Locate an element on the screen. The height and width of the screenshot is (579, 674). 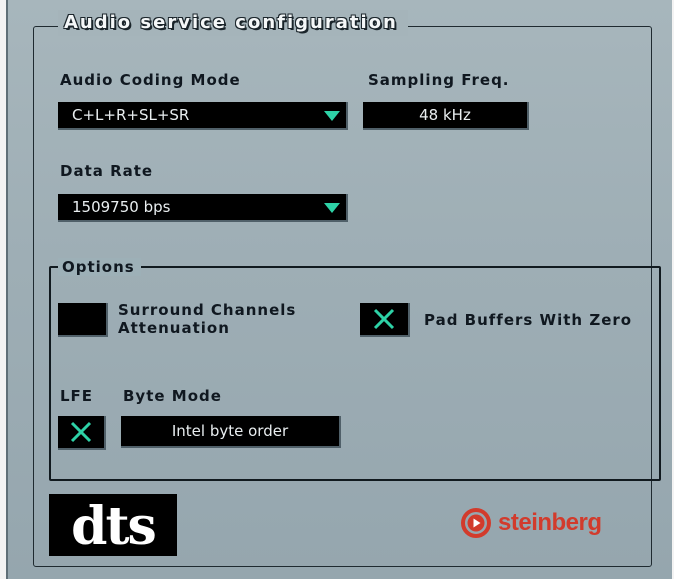
steinberg-logo: steinberg is located at coordinates (531, 523).